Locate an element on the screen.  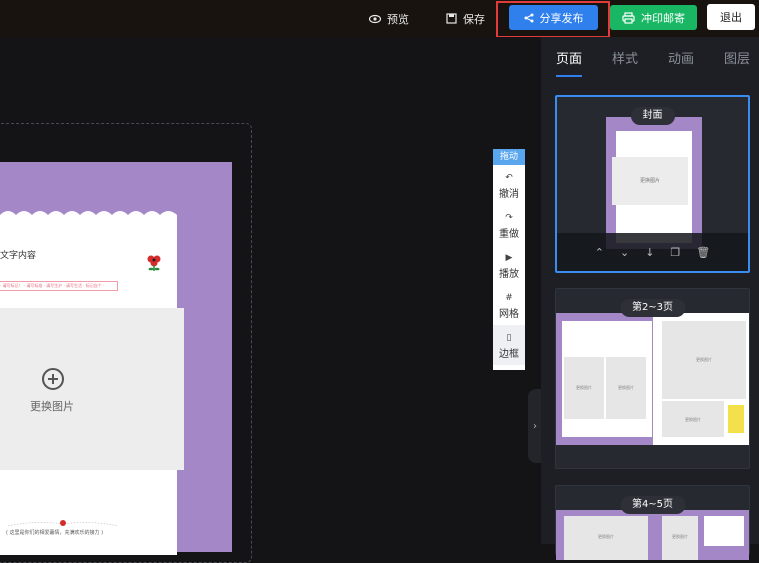
play-icon: ▶ is located at coordinates (509, 257).